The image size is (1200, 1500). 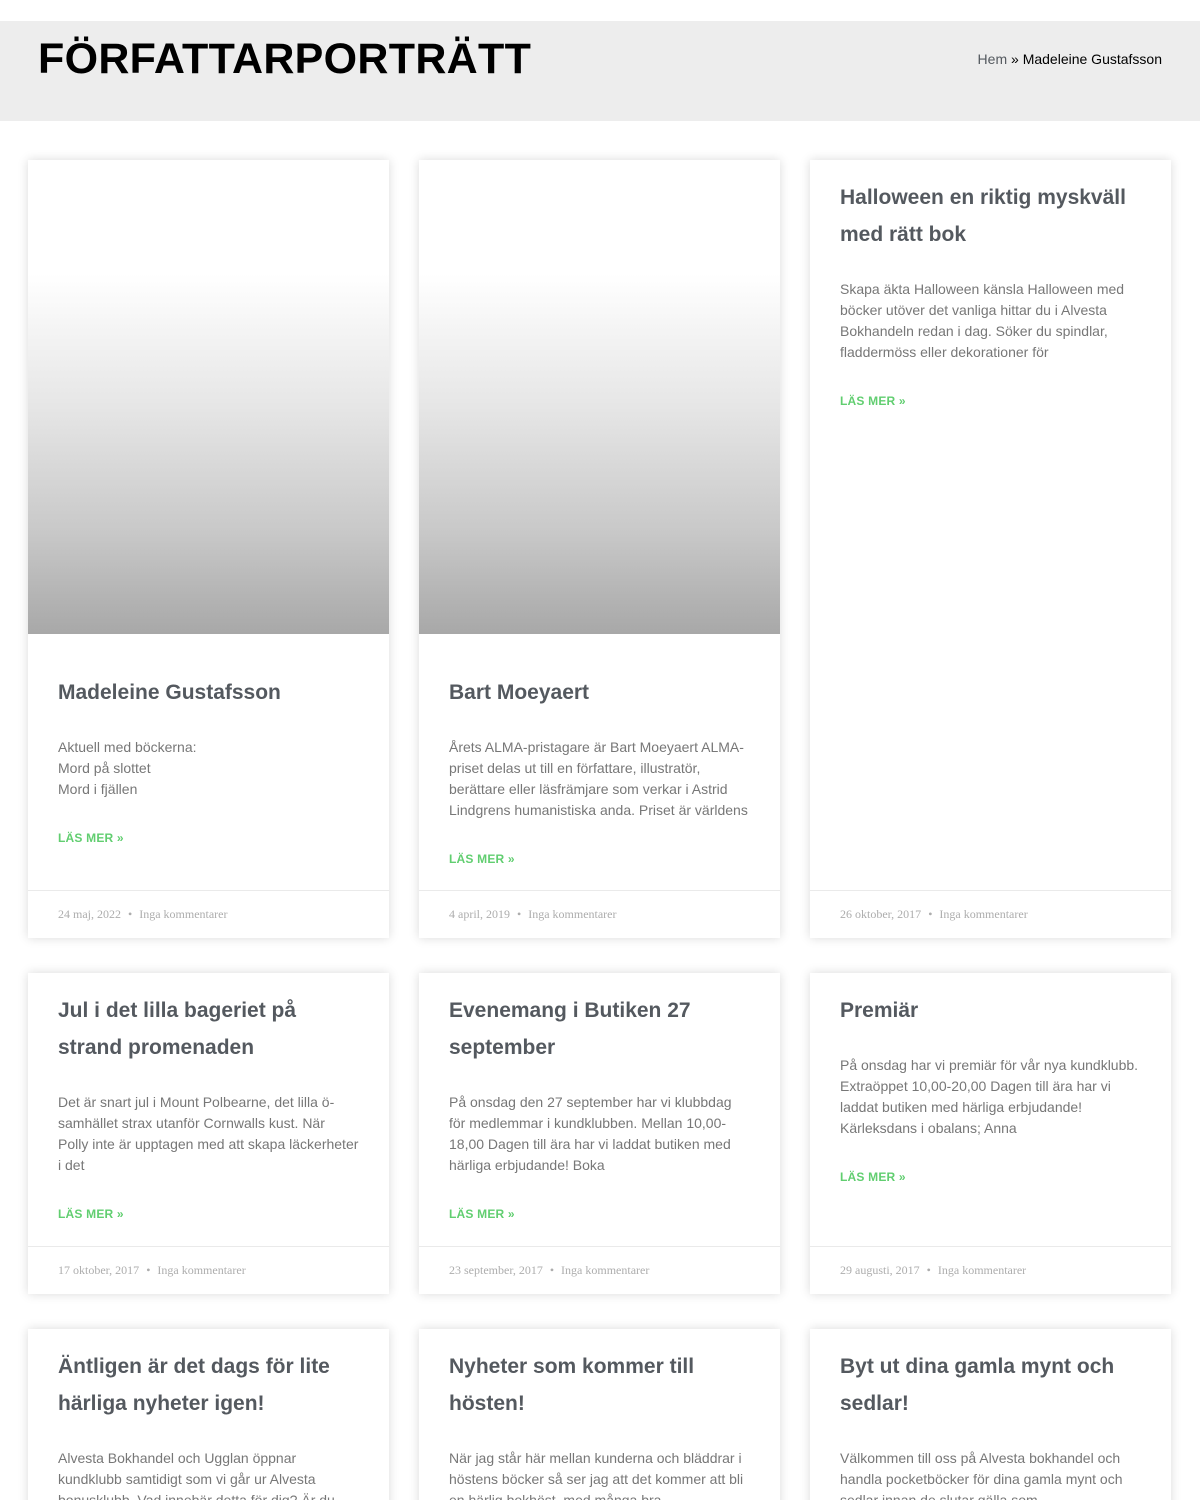 I want to click on post-date: 17 oktober, 2017, so click(x=99, y=1270).